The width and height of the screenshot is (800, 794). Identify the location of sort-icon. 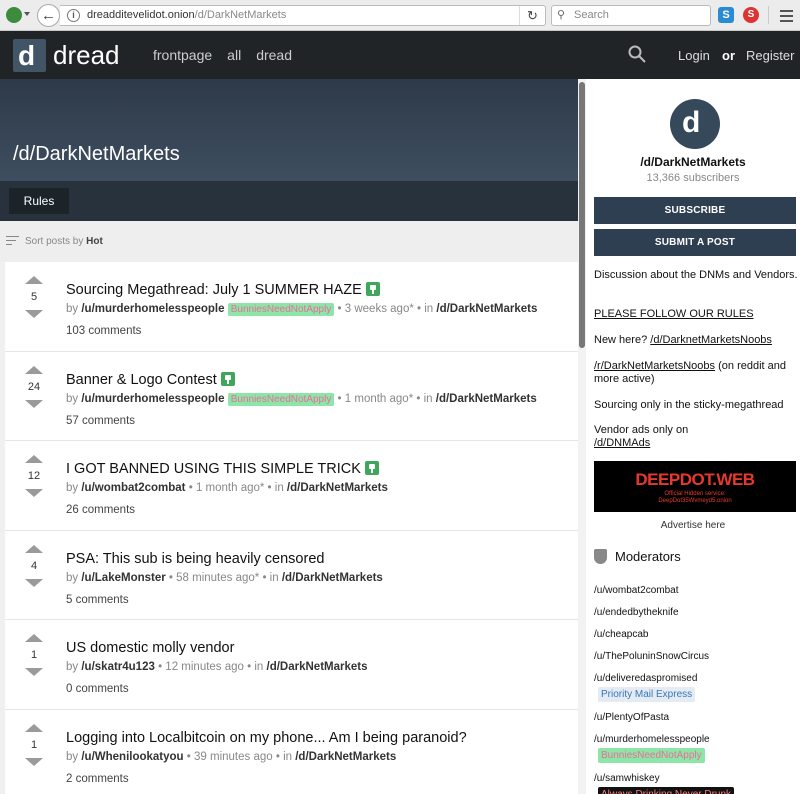
(12, 242).